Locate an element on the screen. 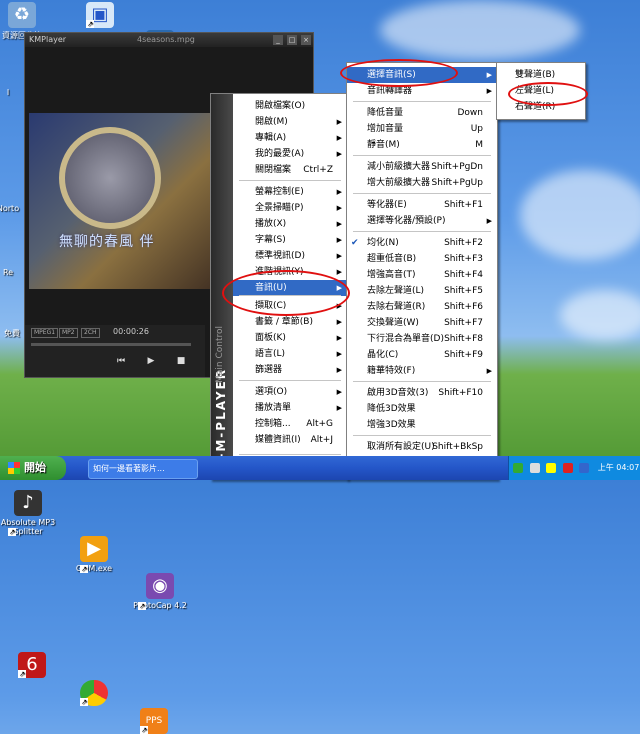  kmplayer-filename: 4seasons.mpg is located at coordinates (166, 39).